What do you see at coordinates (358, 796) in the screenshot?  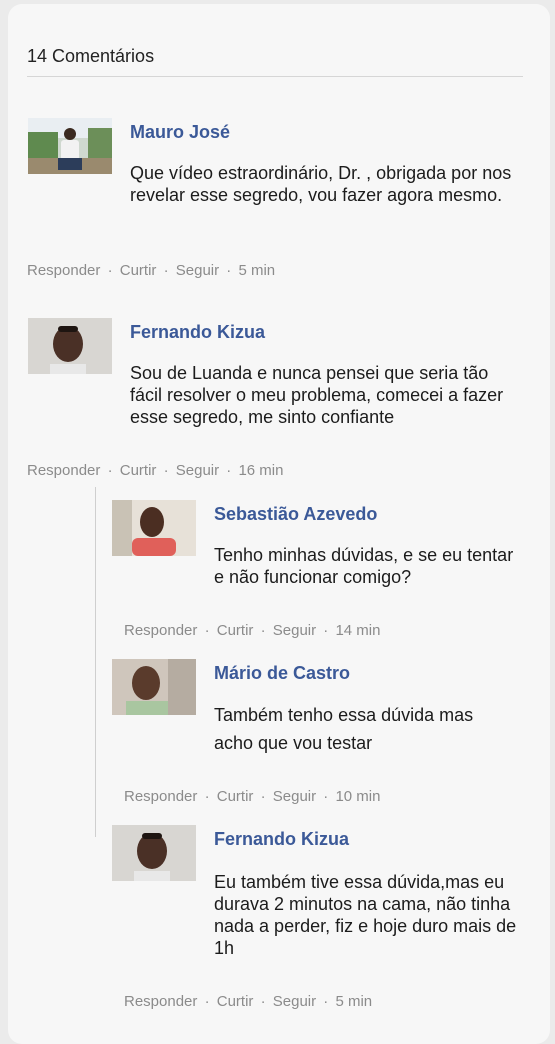 I see `timestamp: 10 min` at bounding box center [358, 796].